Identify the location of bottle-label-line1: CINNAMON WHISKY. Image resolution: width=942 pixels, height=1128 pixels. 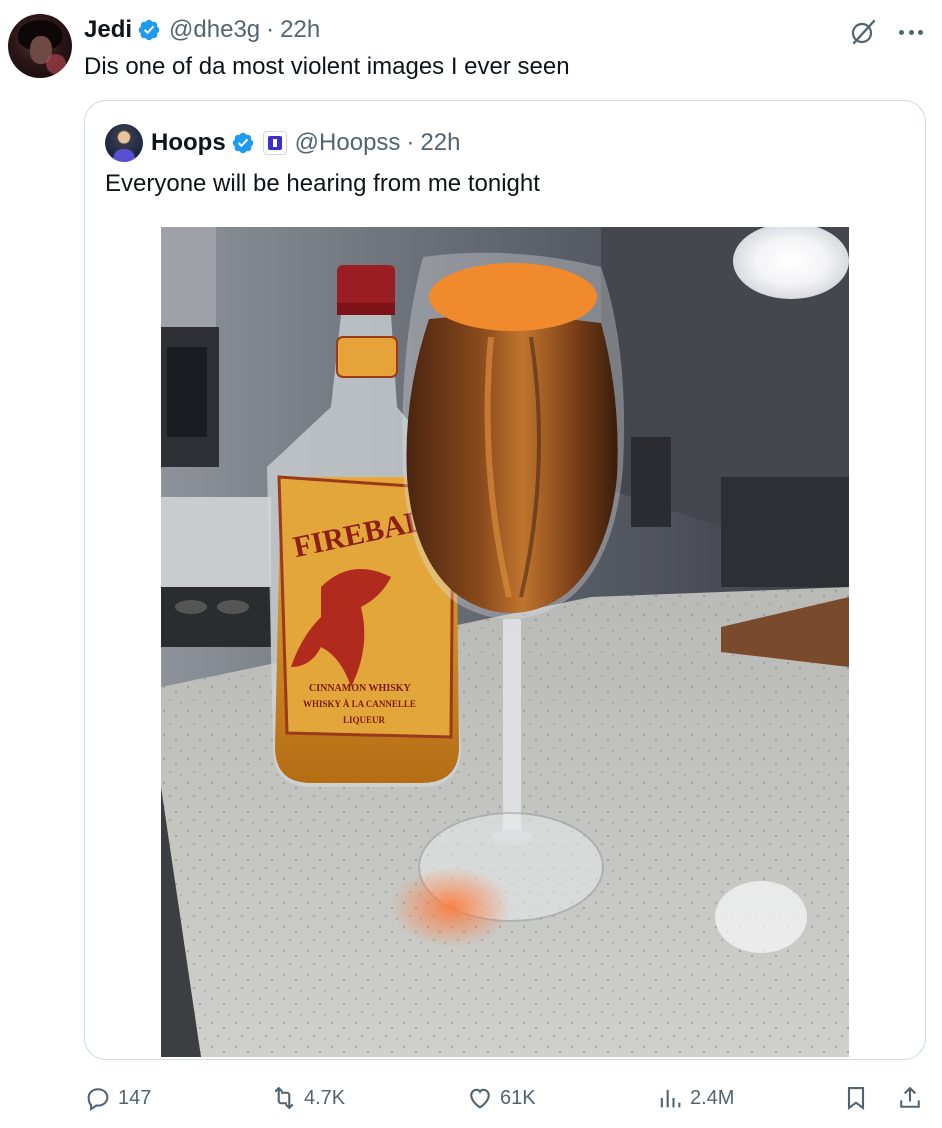
(360, 688).